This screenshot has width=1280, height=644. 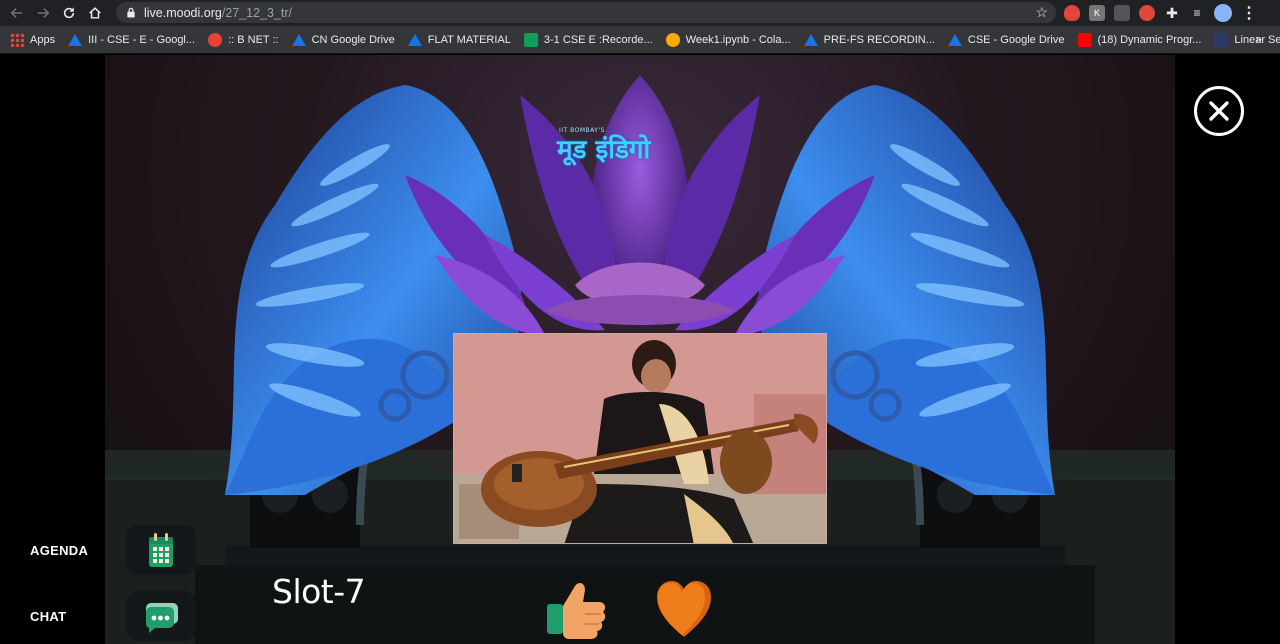 I want to click on back-arrow-icon, so click(x=16, y=13).